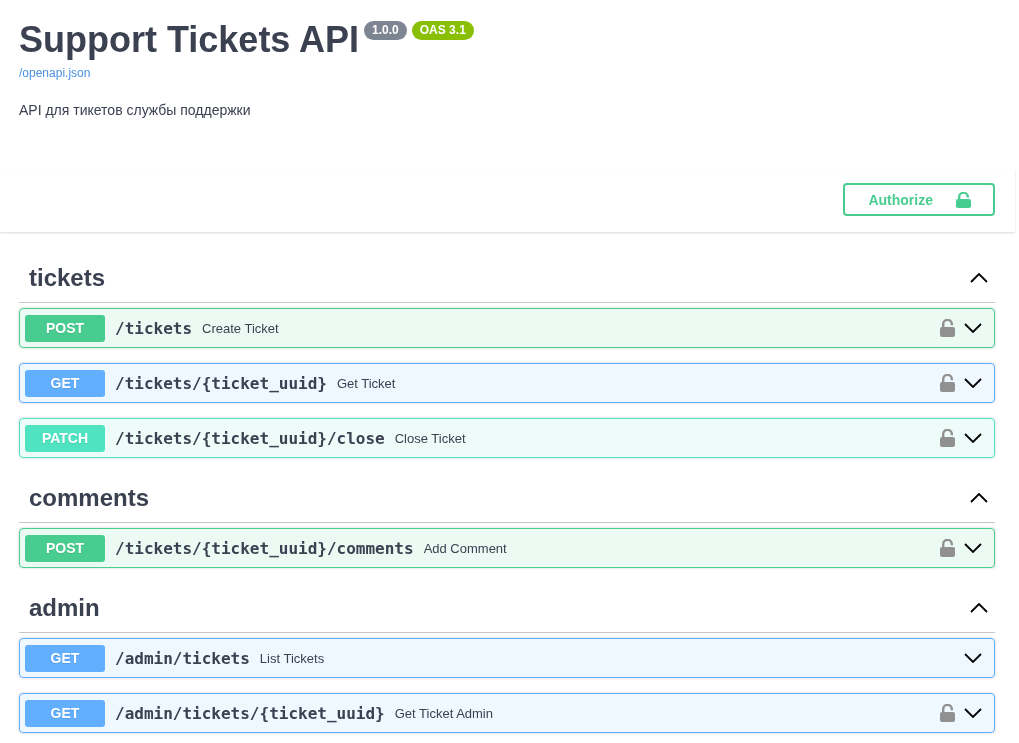  Describe the element at coordinates (292, 658) in the screenshot. I see `endpoint-summary: List Tickets` at that location.